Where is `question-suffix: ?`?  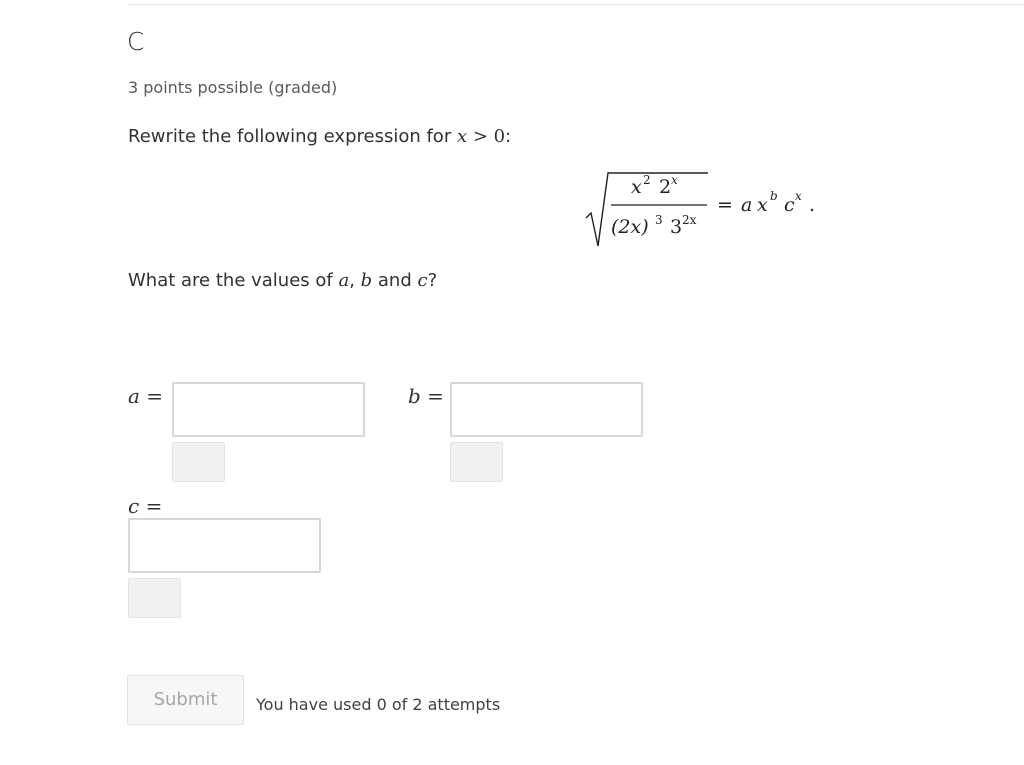
question-suffix: ? is located at coordinates (432, 280).